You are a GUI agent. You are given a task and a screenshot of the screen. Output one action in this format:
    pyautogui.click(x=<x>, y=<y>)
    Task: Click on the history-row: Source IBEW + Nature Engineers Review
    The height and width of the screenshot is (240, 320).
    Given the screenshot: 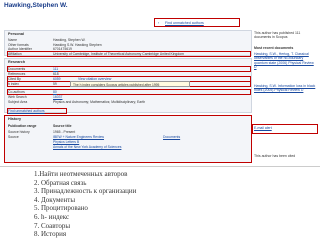 What is the action you would take?
    pyautogui.click(x=128, y=137)
    